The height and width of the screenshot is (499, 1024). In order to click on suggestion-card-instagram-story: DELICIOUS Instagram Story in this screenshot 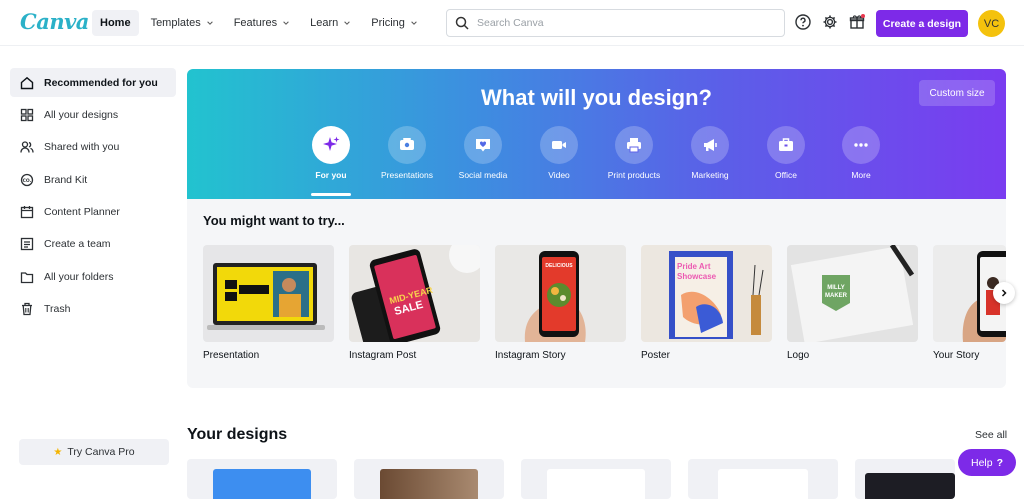, I will do `click(560, 303)`.